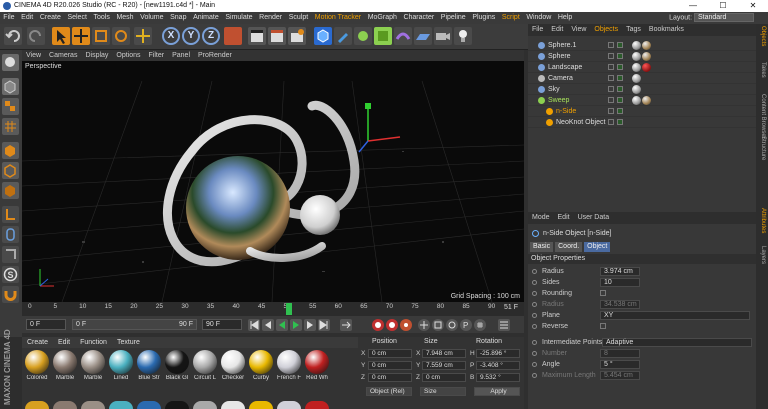 The image size is (768, 409). What do you see at coordinates (603, 293) in the screenshot?
I see `attribute-checkbox` at bounding box center [603, 293].